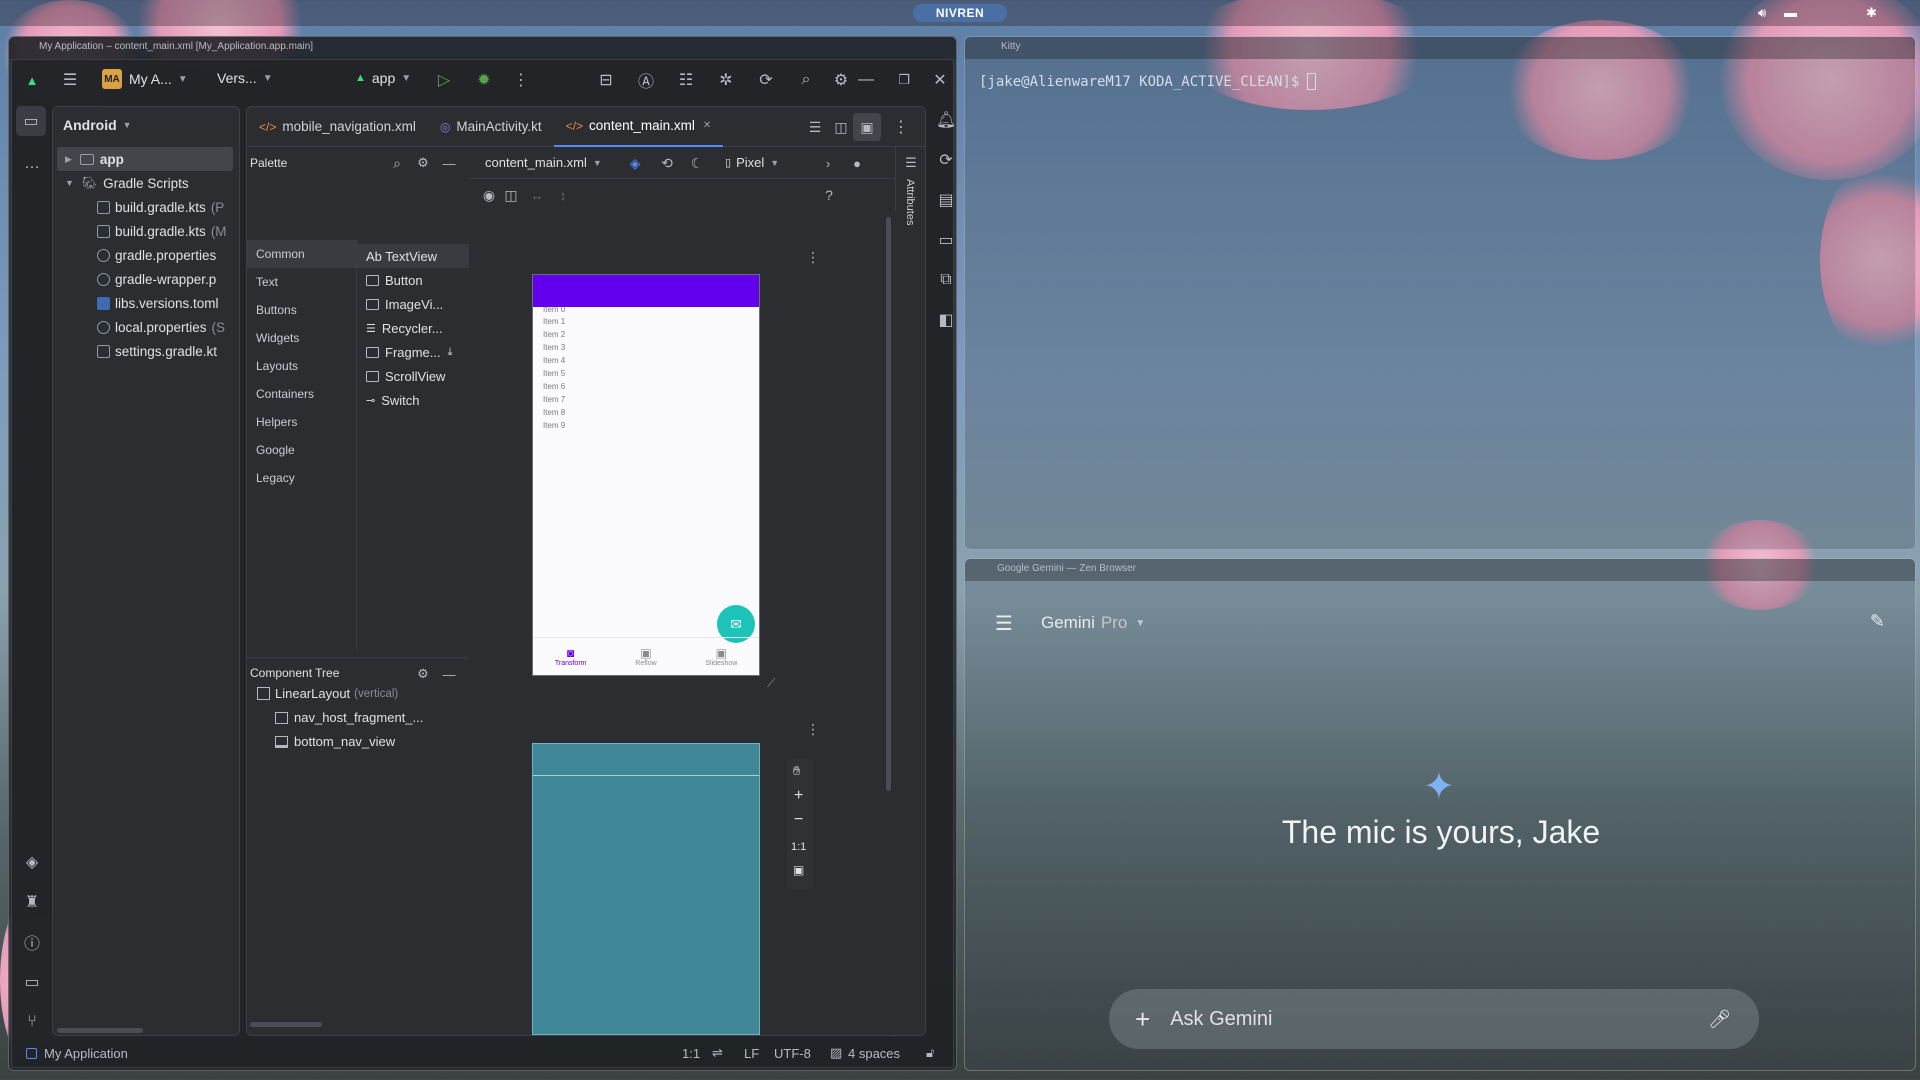 The height and width of the screenshot is (1080, 1920). Describe the element at coordinates (726, 80) in the screenshot. I see `bug-report-icon: ✲` at that location.